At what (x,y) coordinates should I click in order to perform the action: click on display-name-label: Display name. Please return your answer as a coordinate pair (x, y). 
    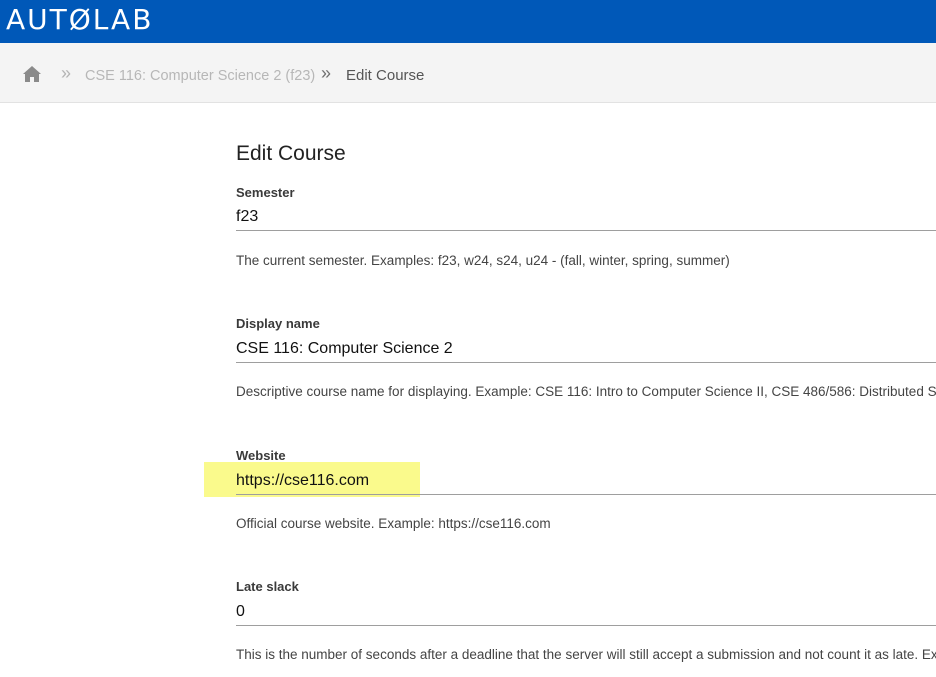
    Looking at the image, I should click on (278, 323).